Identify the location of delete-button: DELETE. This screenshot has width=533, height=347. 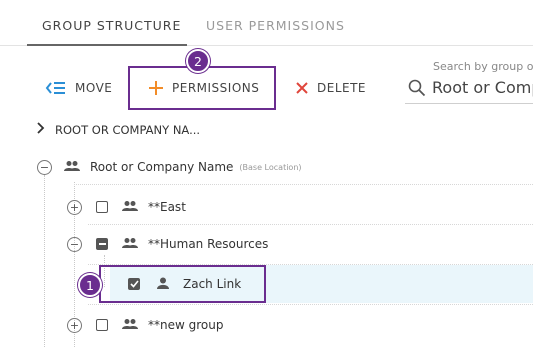
(330, 88).